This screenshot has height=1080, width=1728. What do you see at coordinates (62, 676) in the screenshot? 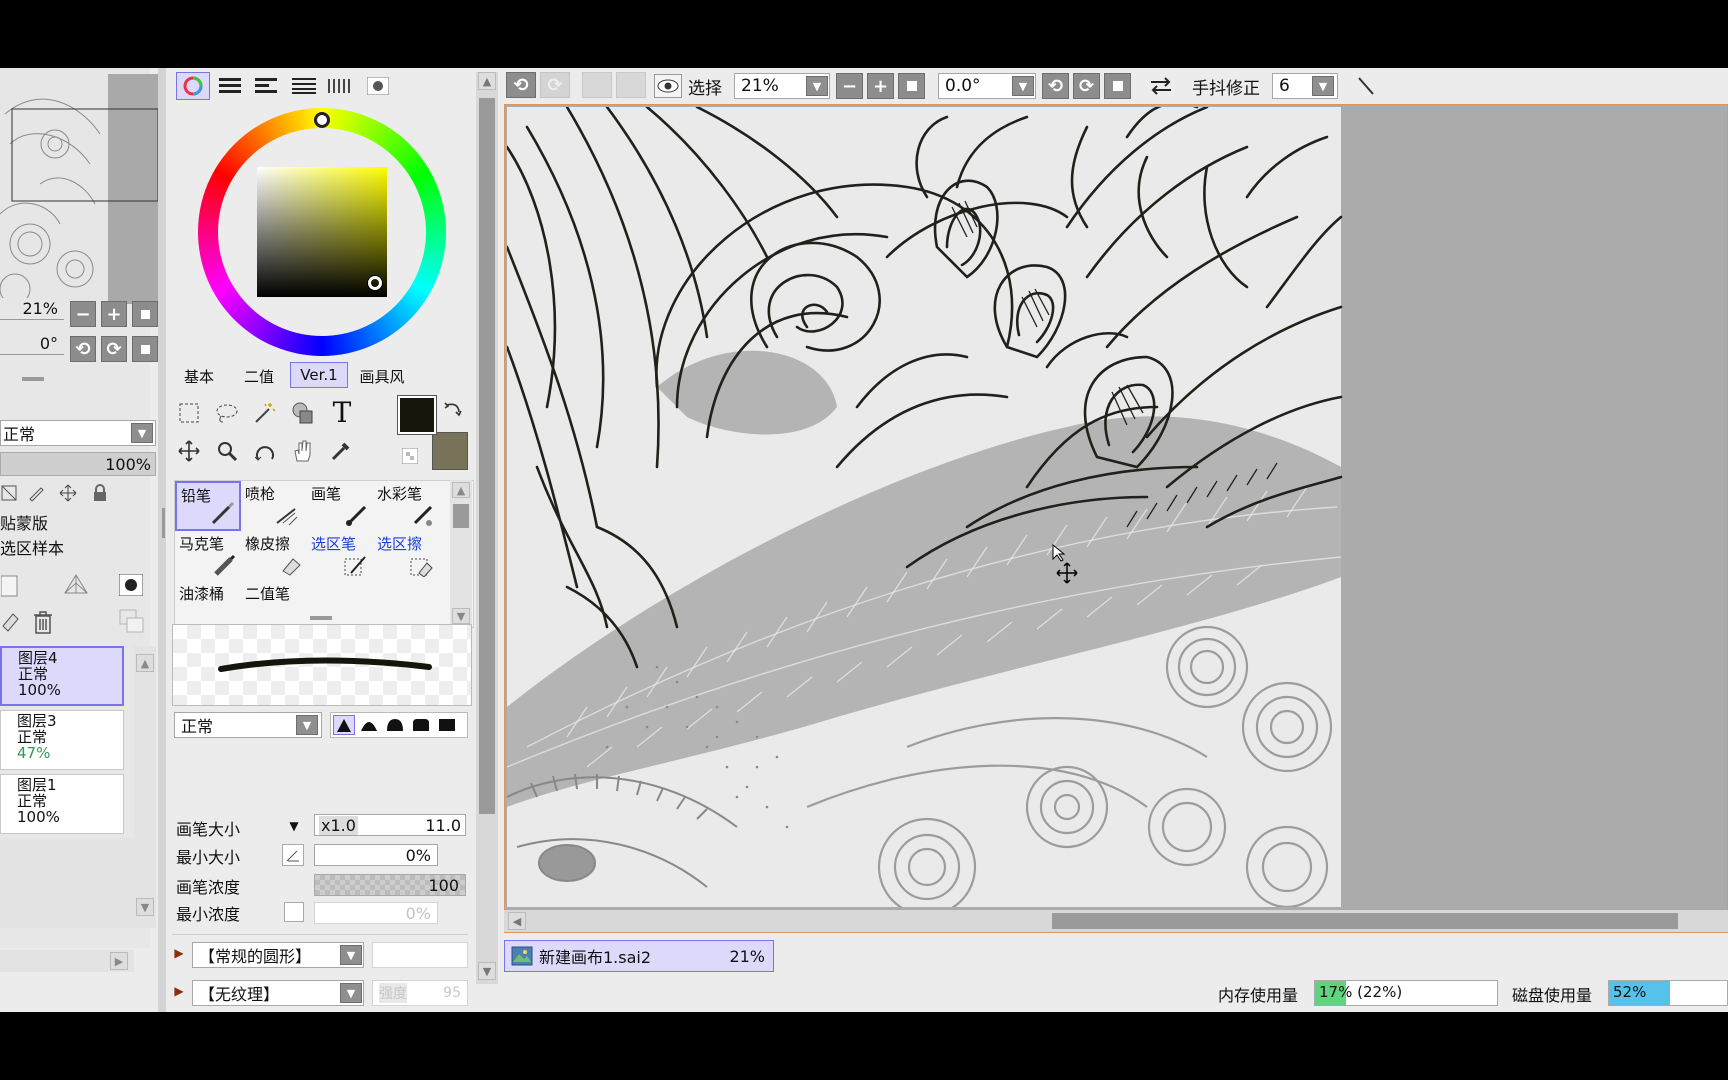
I see `layer-item-layer4: 图层4 正常 100%` at bounding box center [62, 676].